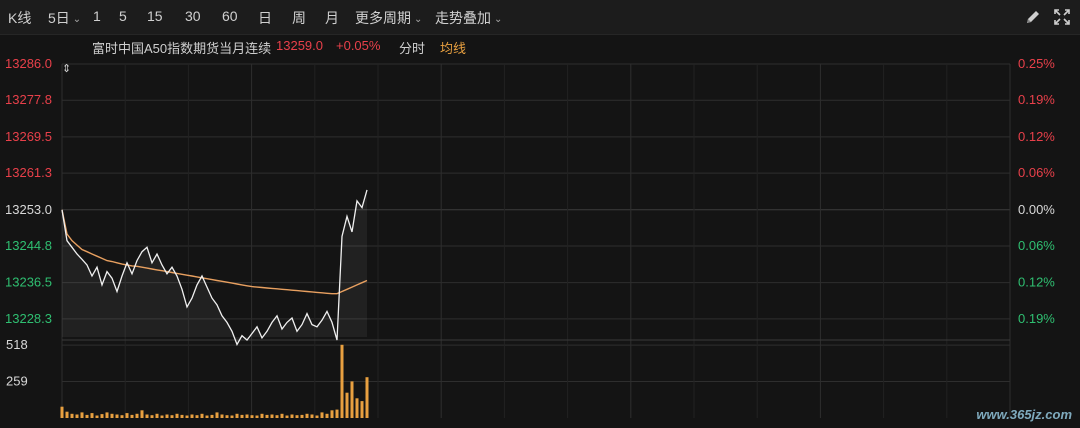 The width and height of the screenshot is (1080, 428). Describe the element at coordinates (28, 282) in the screenshot. I see `price-tick-label: 13236.5` at that location.